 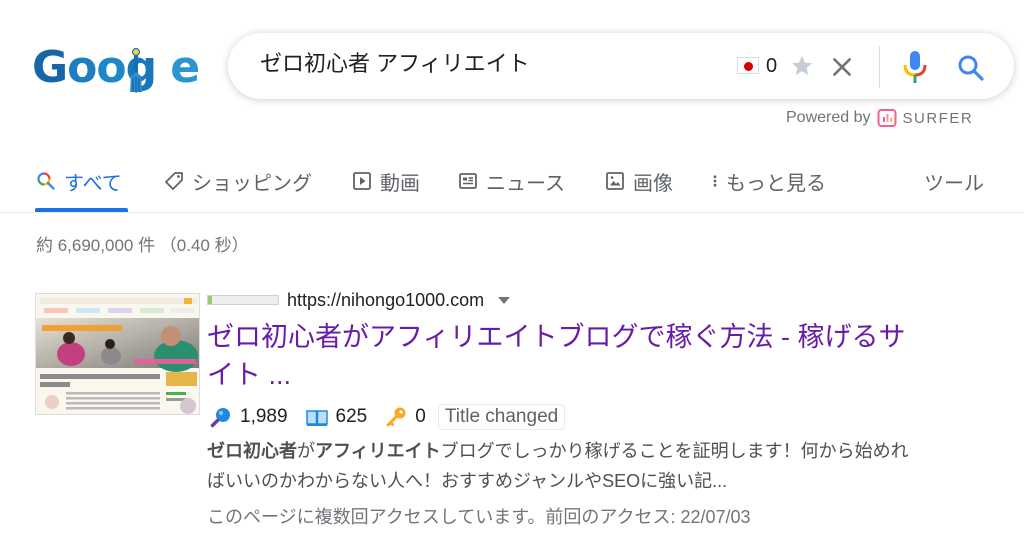 What do you see at coordinates (316, 418) in the screenshot?
I see `book-icon` at bounding box center [316, 418].